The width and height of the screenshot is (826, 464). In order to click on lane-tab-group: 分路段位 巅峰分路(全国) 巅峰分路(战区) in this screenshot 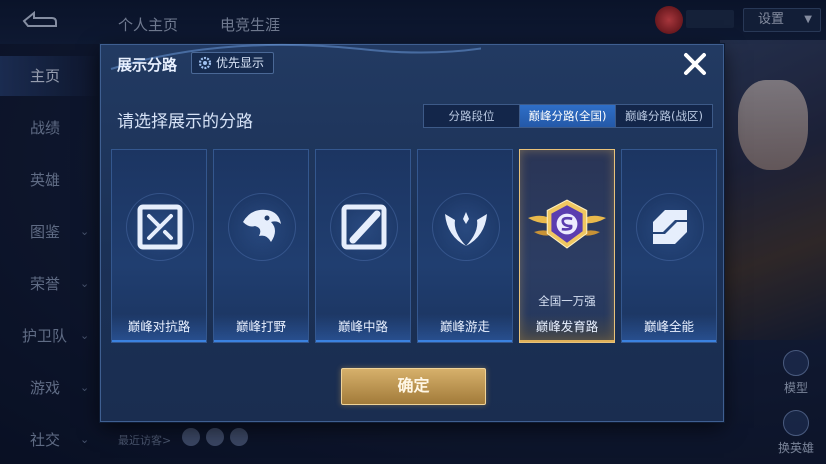, I will do `click(568, 116)`.